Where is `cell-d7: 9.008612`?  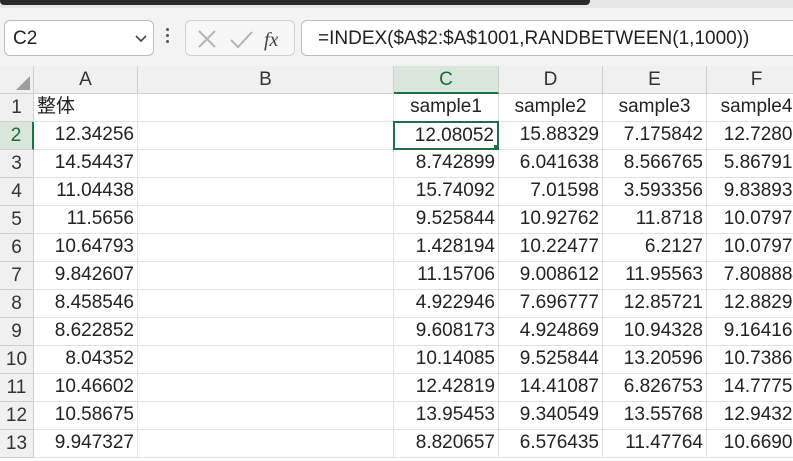
cell-d7: 9.008612 is located at coordinates (551, 276).